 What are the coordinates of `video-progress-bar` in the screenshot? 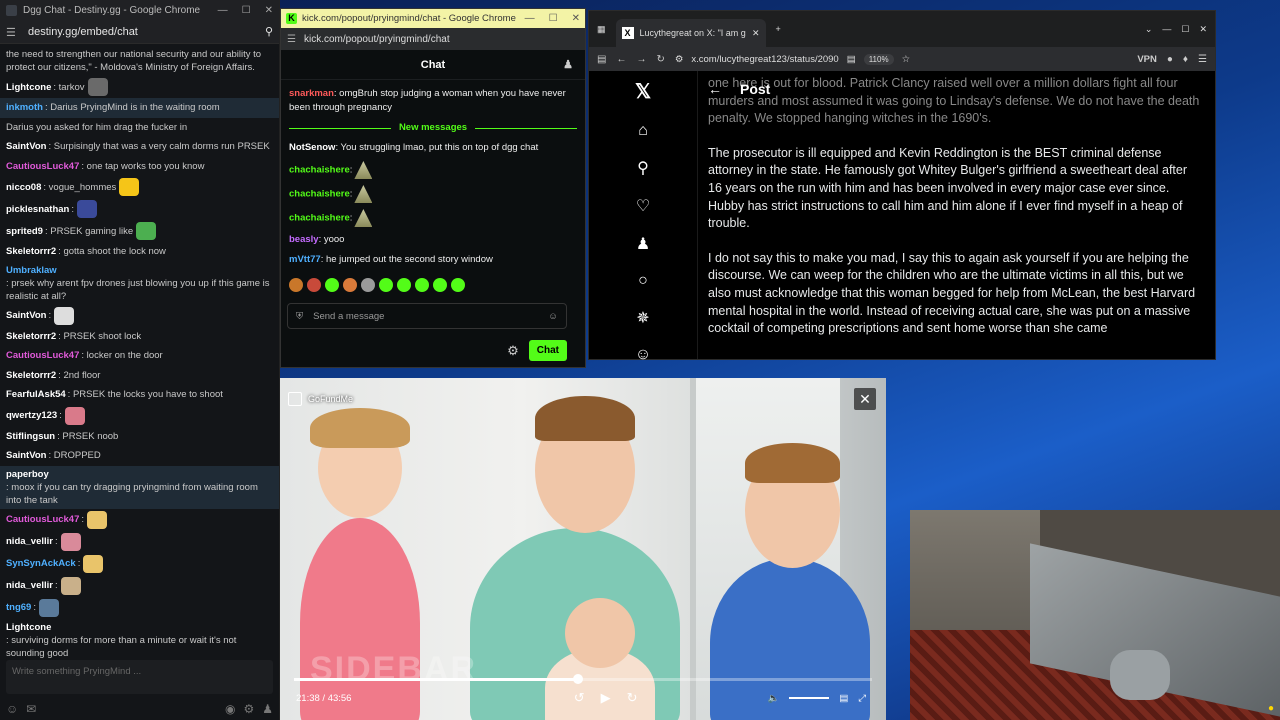 It's located at (583, 679).